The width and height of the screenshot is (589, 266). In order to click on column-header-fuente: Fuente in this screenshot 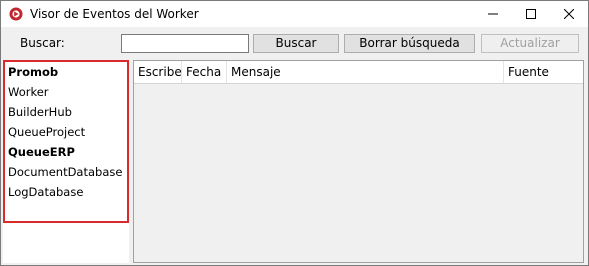, I will do `click(543, 72)`.